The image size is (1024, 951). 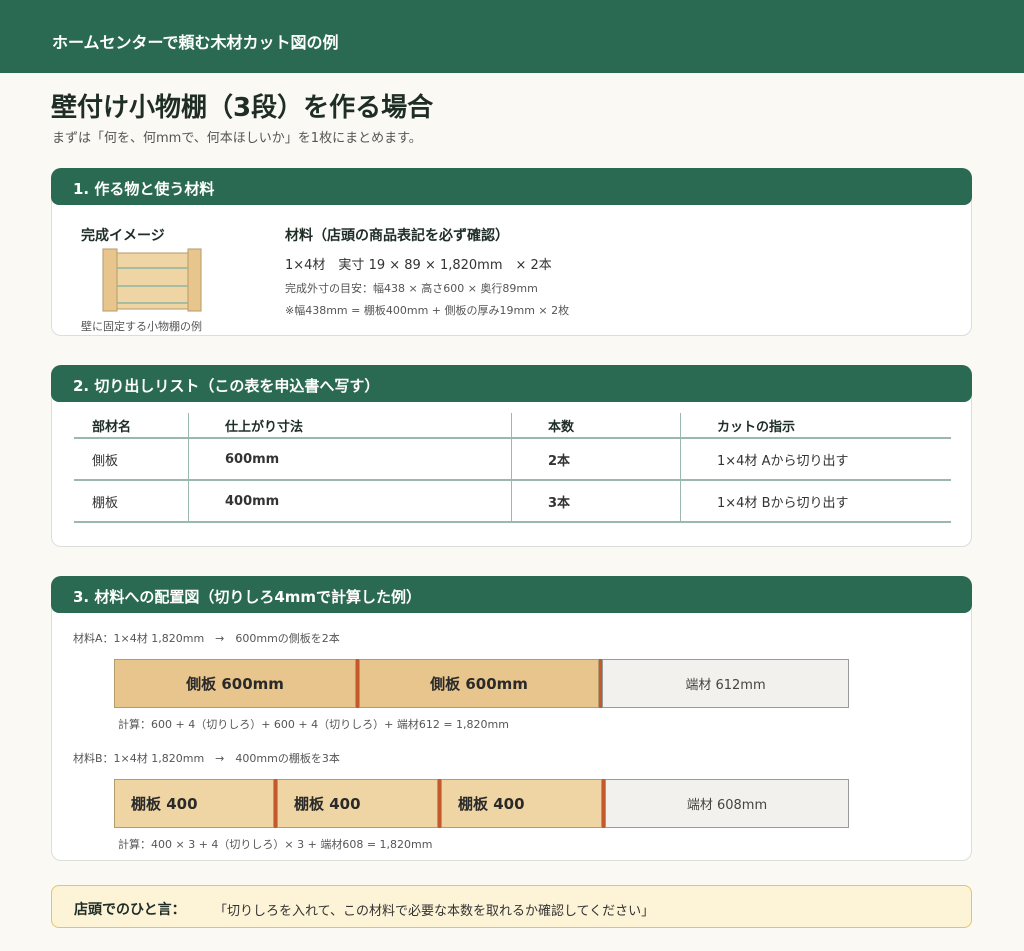 What do you see at coordinates (237, 138) in the screenshot?
I see `page-subtitle: まずは「何を、何mmで、何本ほしいか」を1枚にまとめます。` at bounding box center [237, 138].